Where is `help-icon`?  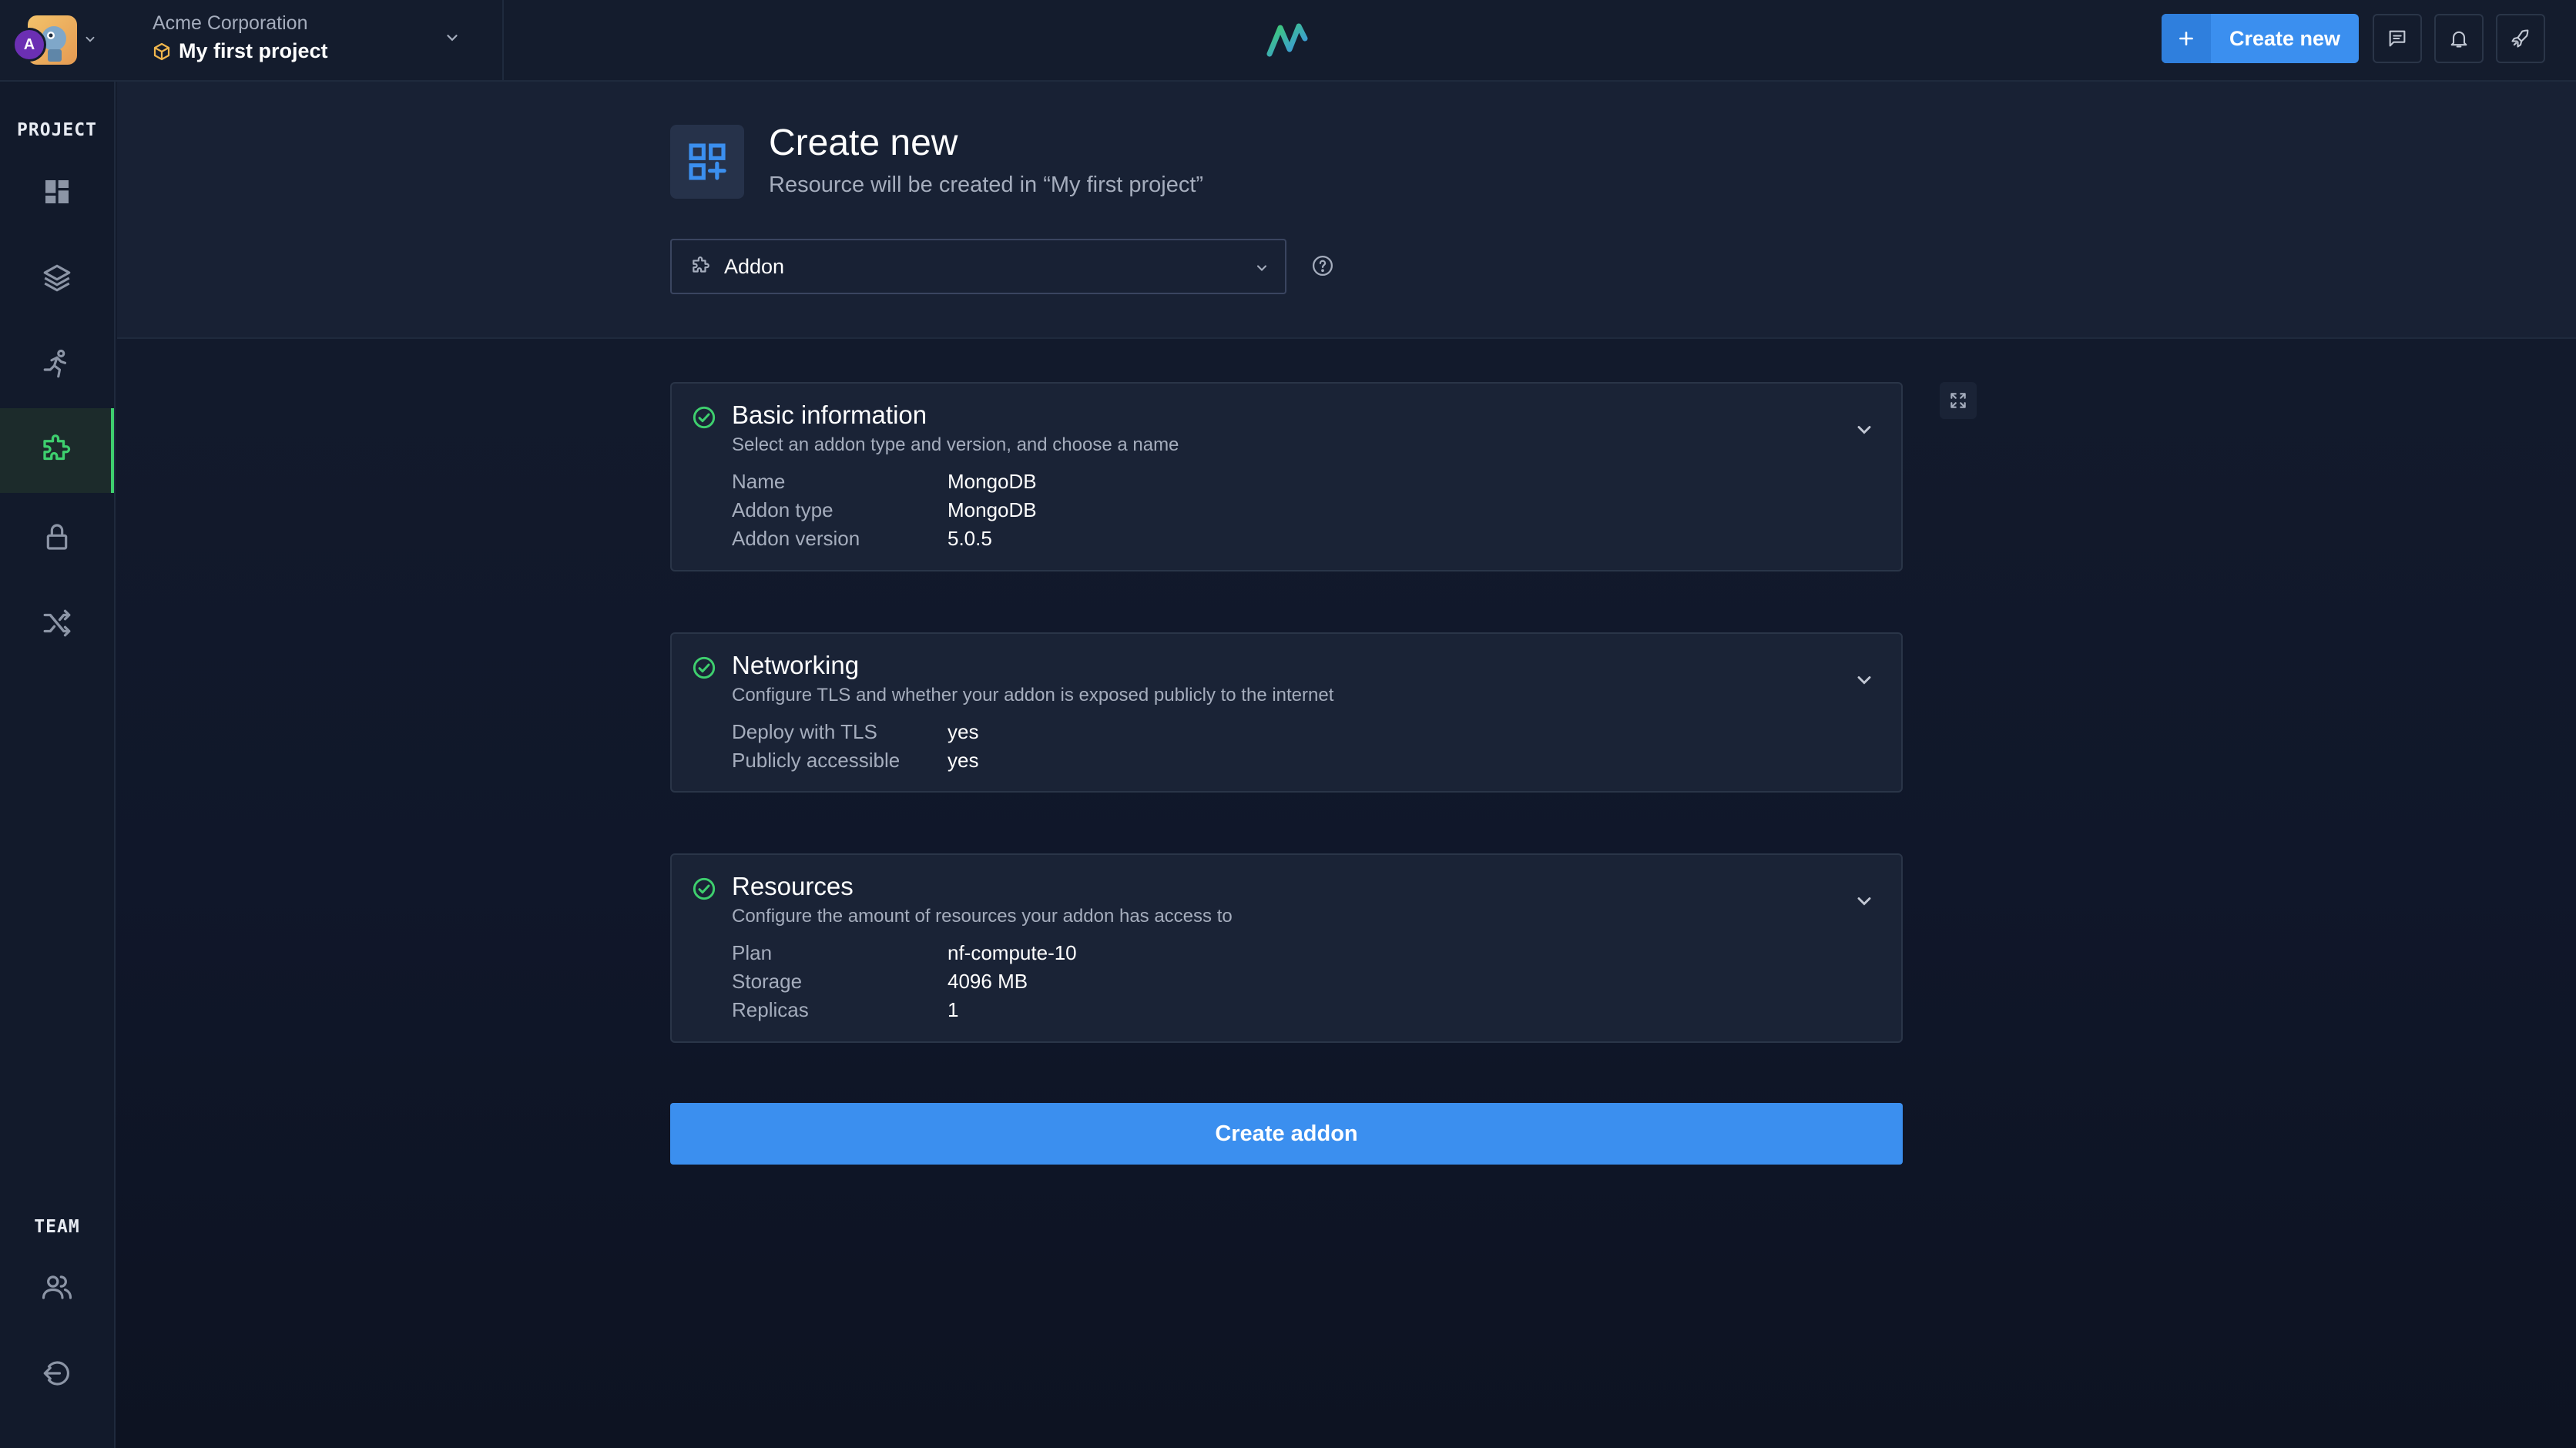
help-icon is located at coordinates (1322, 265).